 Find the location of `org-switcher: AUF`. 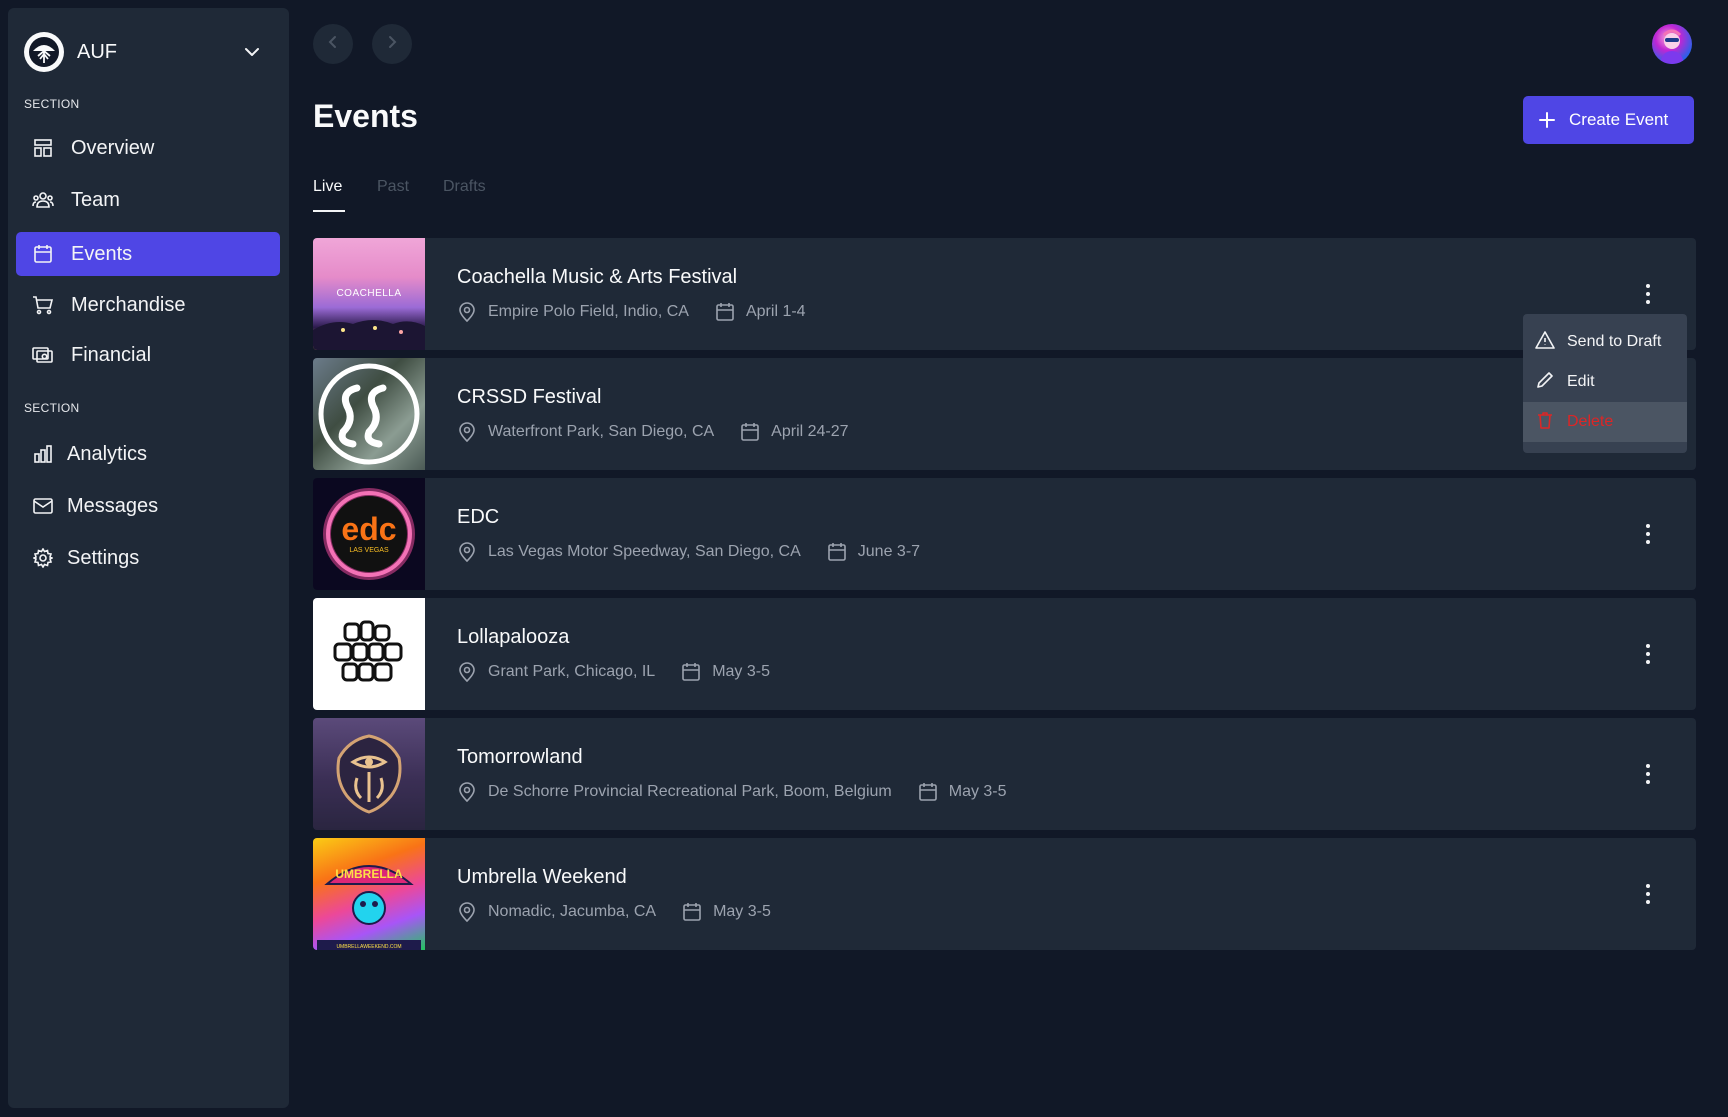

org-switcher: AUF is located at coordinates (149, 52).